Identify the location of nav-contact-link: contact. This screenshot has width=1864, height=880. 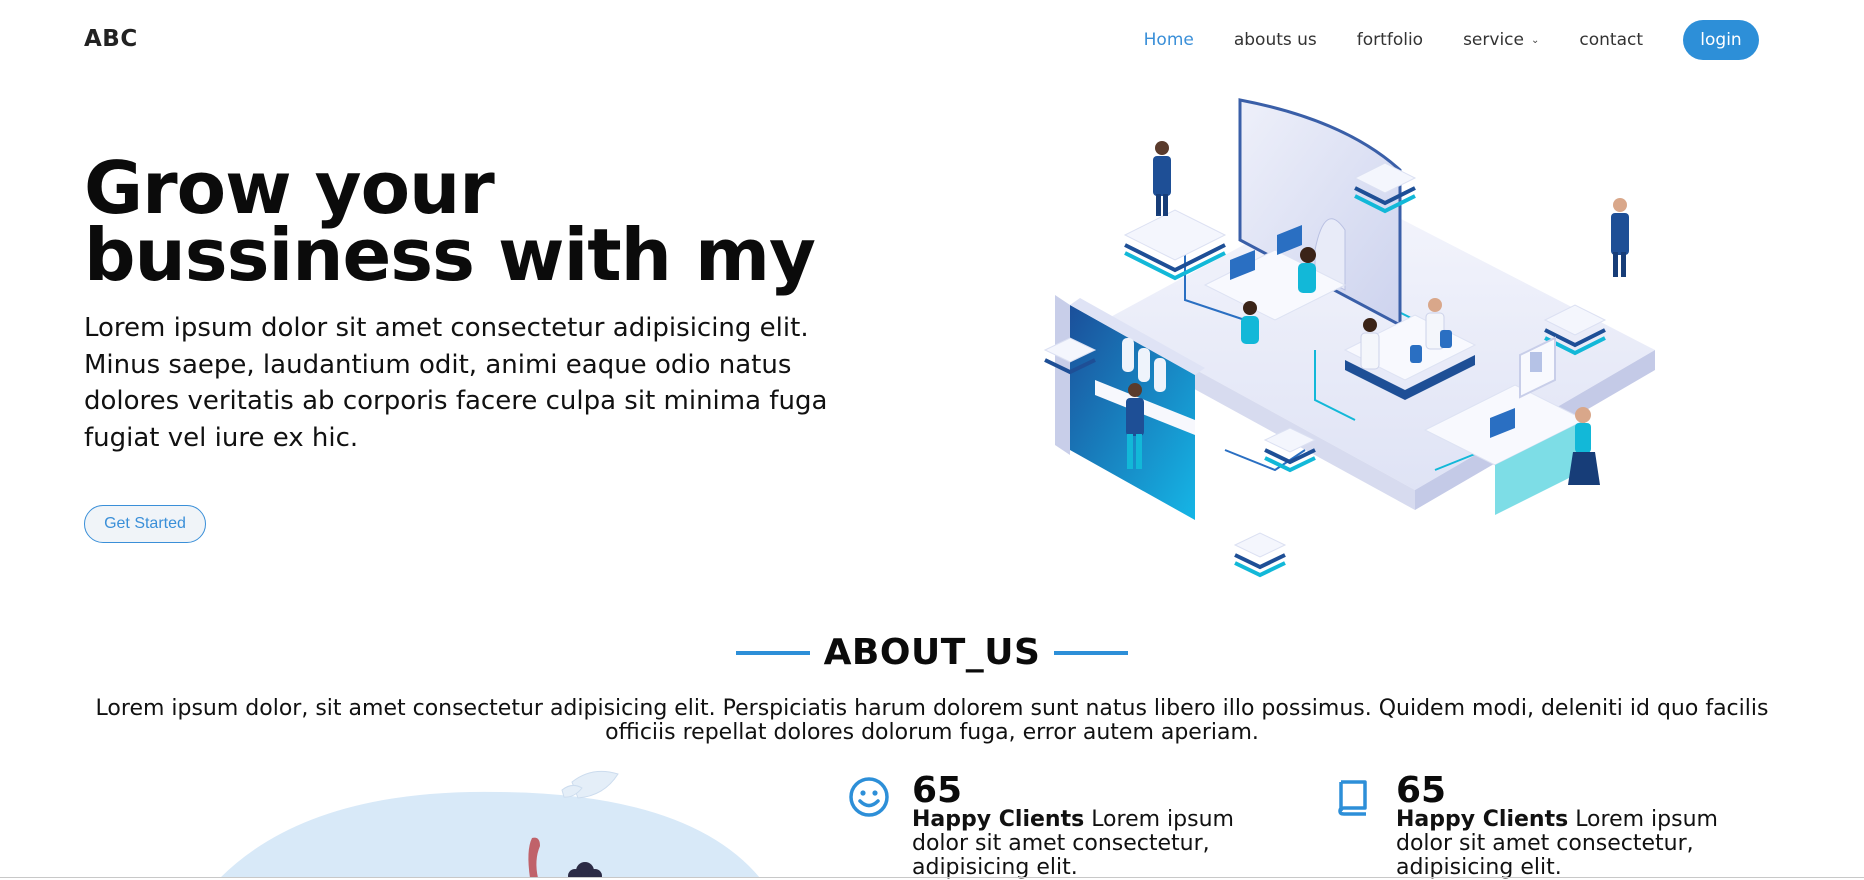
(1611, 40).